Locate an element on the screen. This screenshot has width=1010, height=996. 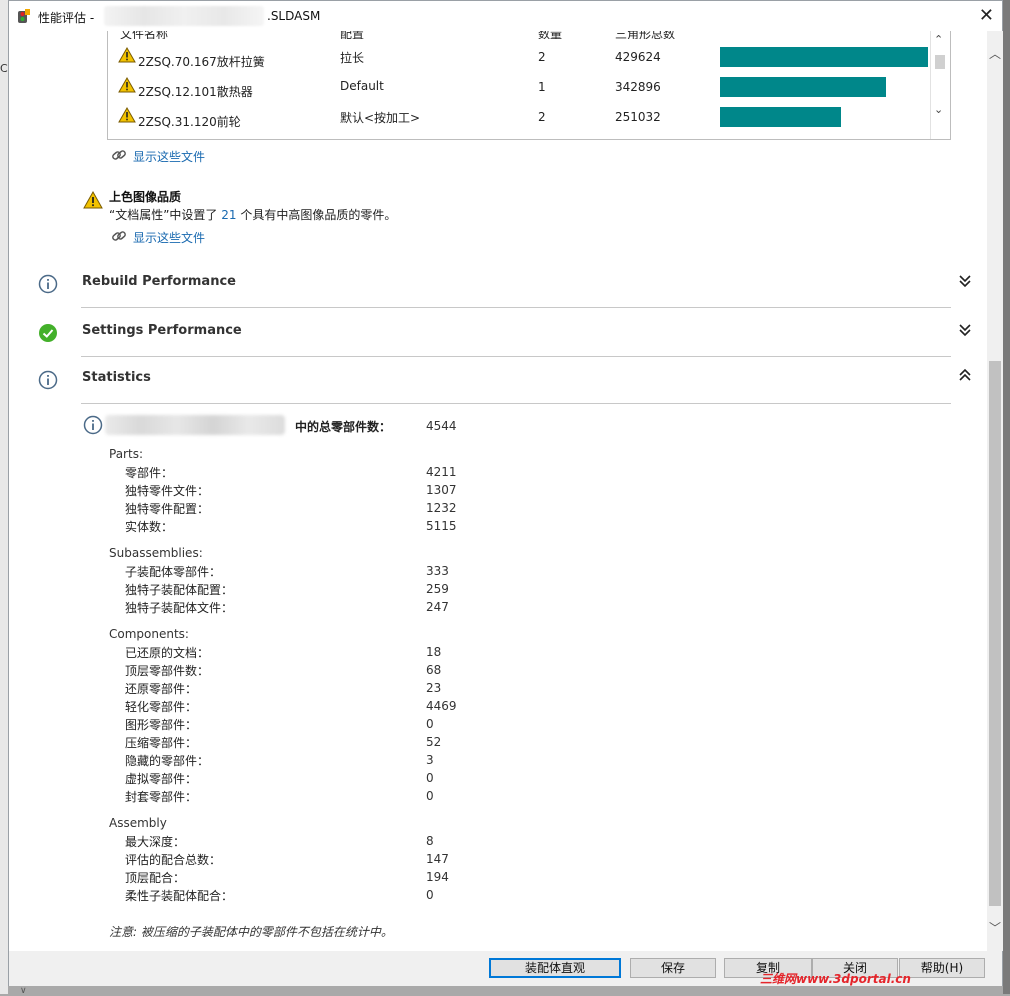
column-header-qty: 数量 is located at coordinates (550, 35).